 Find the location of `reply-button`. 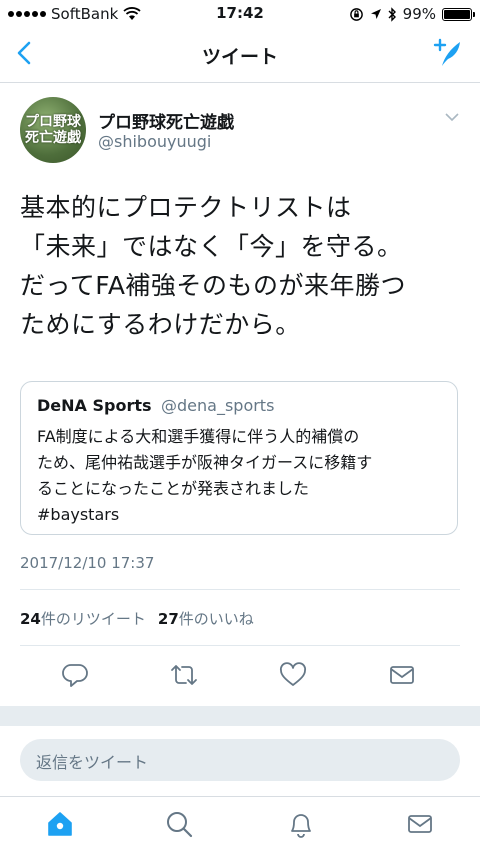

reply-button is located at coordinates (75, 675).